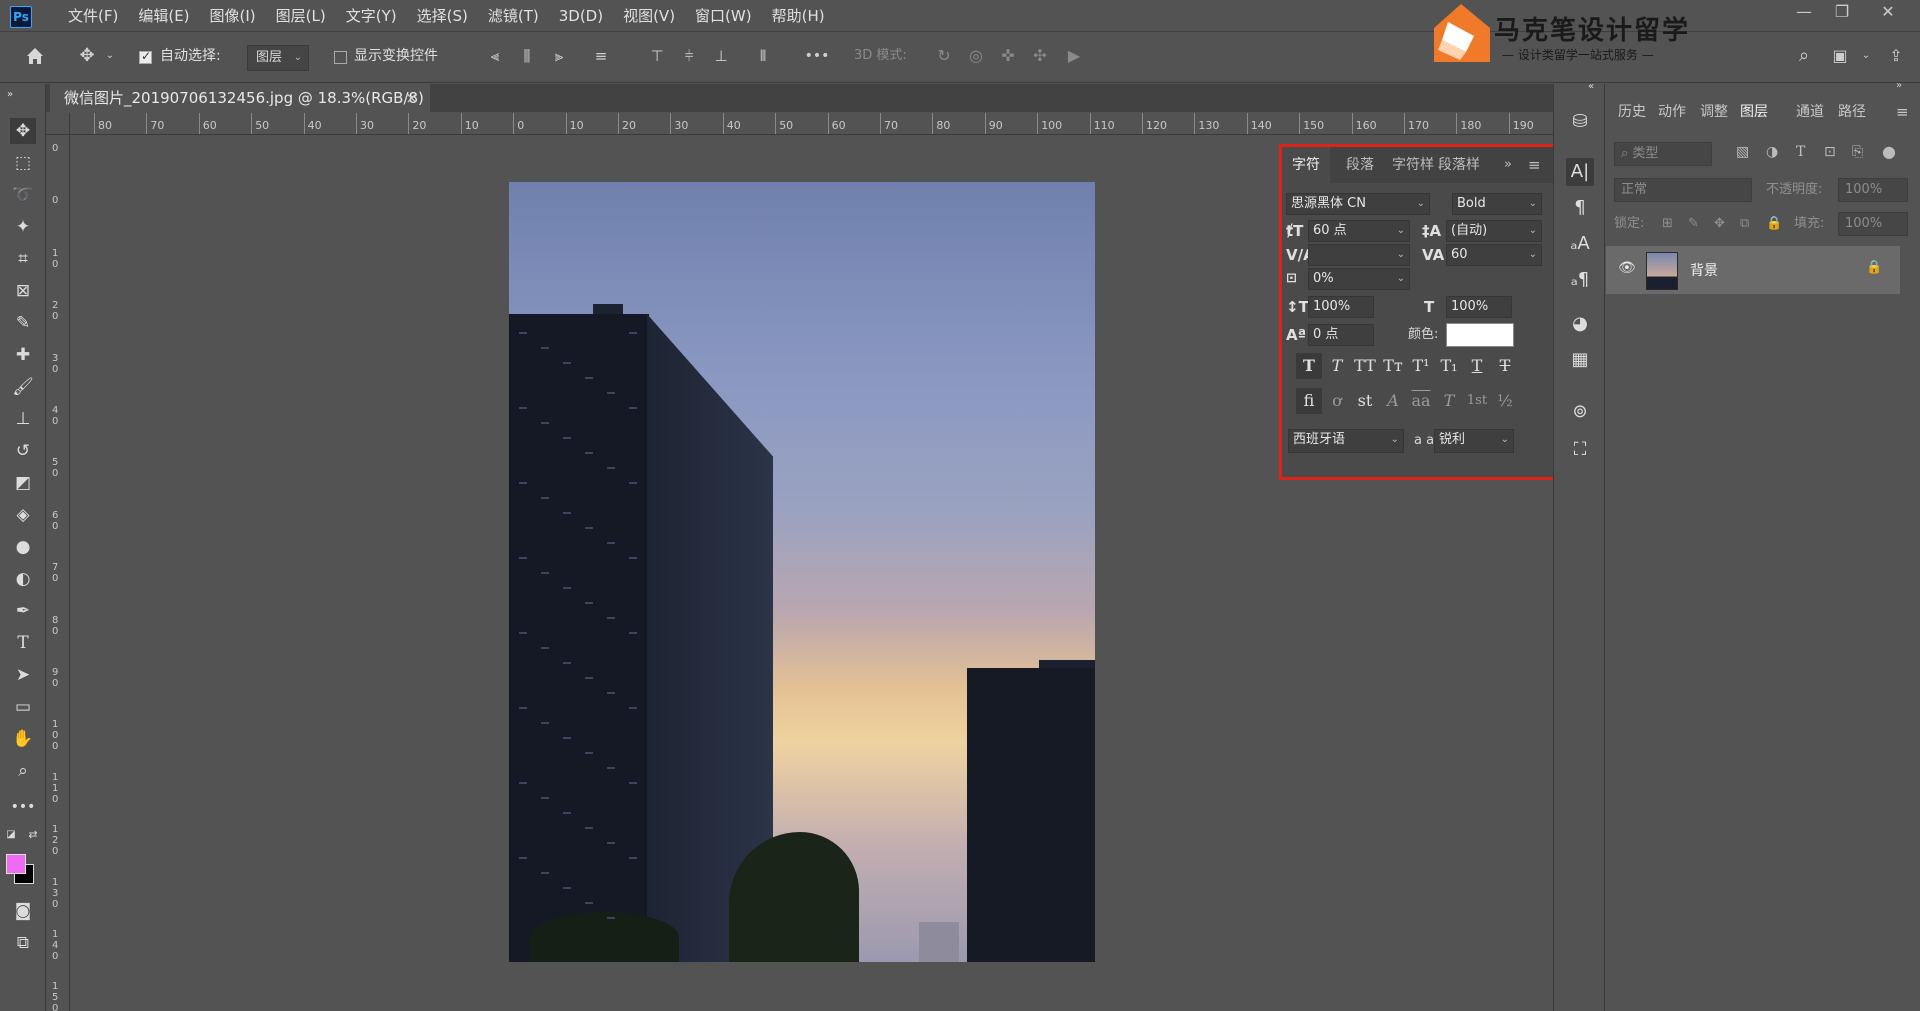 This screenshot has width=1920, height=1011. What do you see at coordinates (1772, 152) in the screenshot?
I see `adjustment-filter-icon: ◑` at bounding box center [1772, 152].